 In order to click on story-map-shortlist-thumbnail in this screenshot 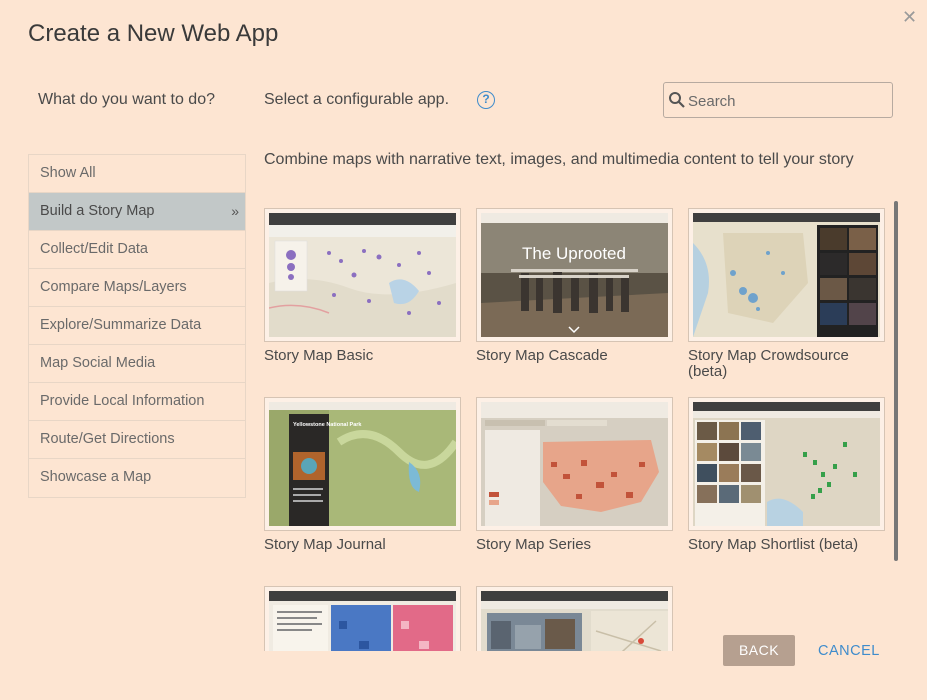, I will do `click(786, 464)`.